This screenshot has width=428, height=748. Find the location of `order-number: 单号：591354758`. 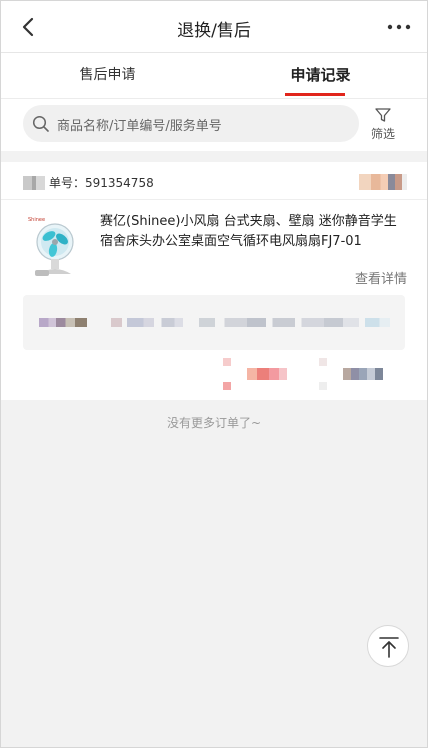

order-number: 单号：591354758 is located at coordinates (101, 183).